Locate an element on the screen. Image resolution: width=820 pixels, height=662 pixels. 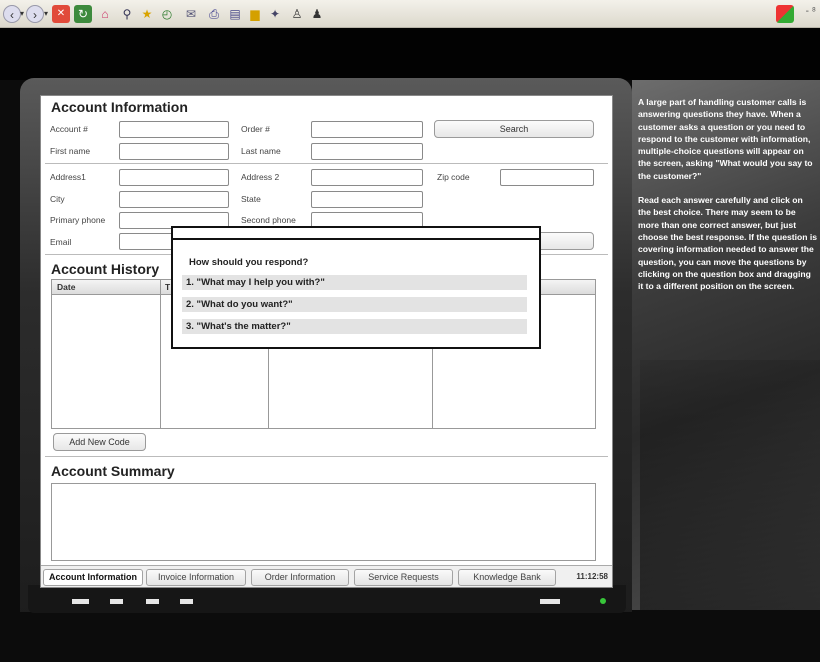
search-icon: ⚲ is located at coordinates (127, 14).